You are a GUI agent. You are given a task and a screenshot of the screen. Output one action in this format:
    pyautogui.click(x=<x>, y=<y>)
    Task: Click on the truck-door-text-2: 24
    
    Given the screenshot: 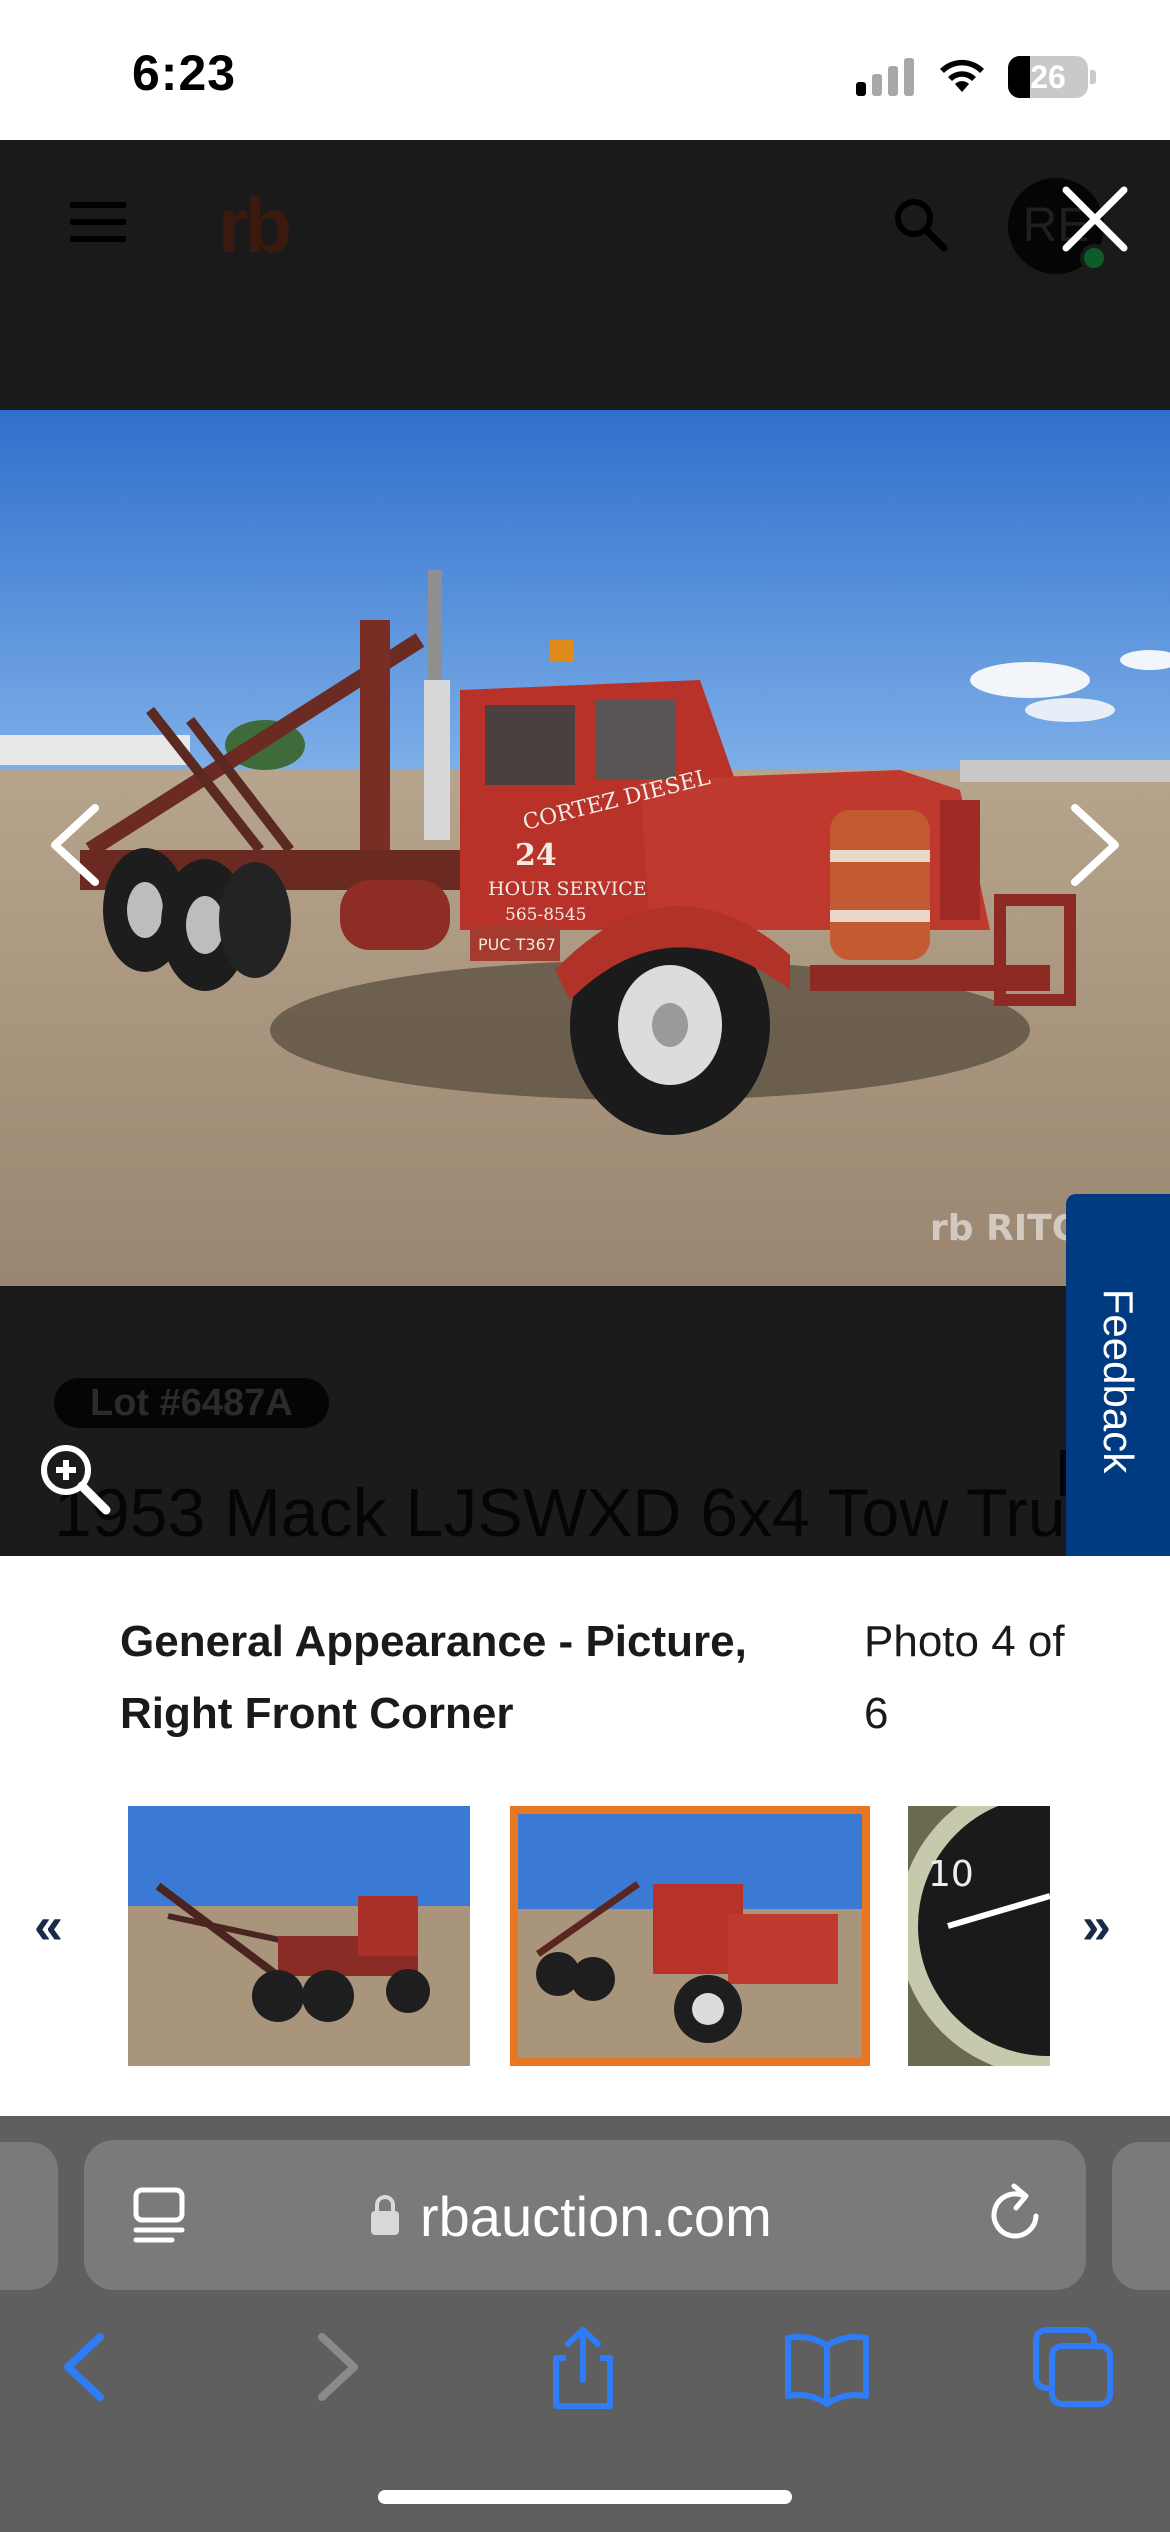 What is the action you would take?
    pyautogui.click(x=536, y=855)
    